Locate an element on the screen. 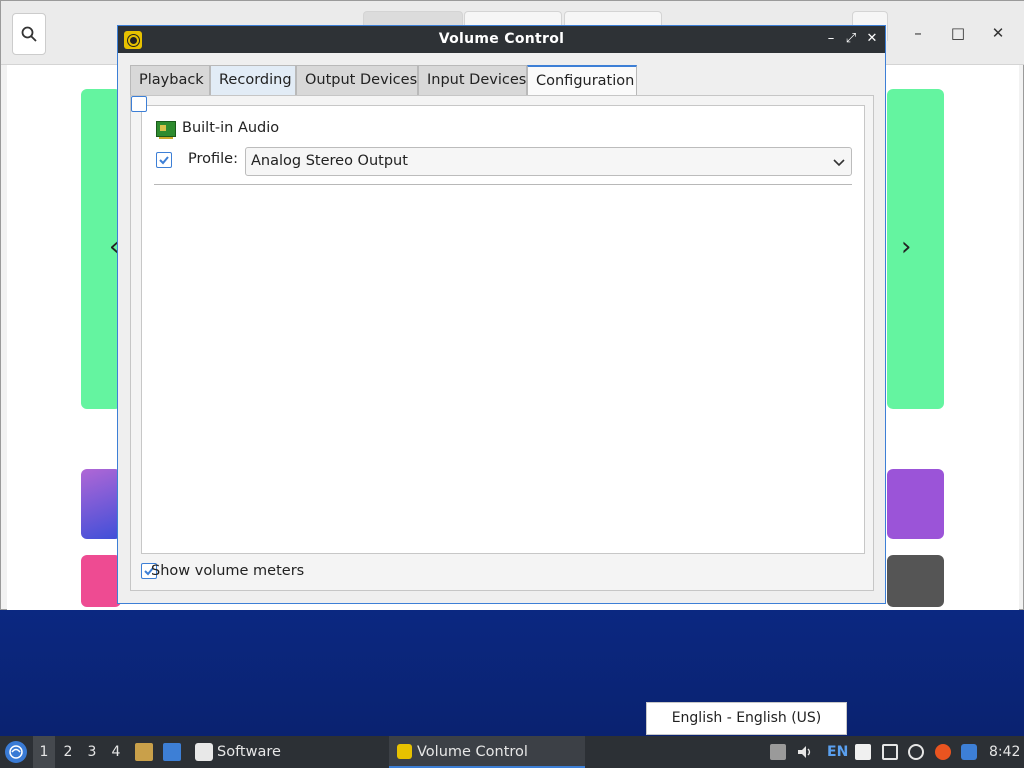 Image resolution: width=1024 pixels, height=768 pixels. window-title: Volume Control is located at coordinates (501, 39).